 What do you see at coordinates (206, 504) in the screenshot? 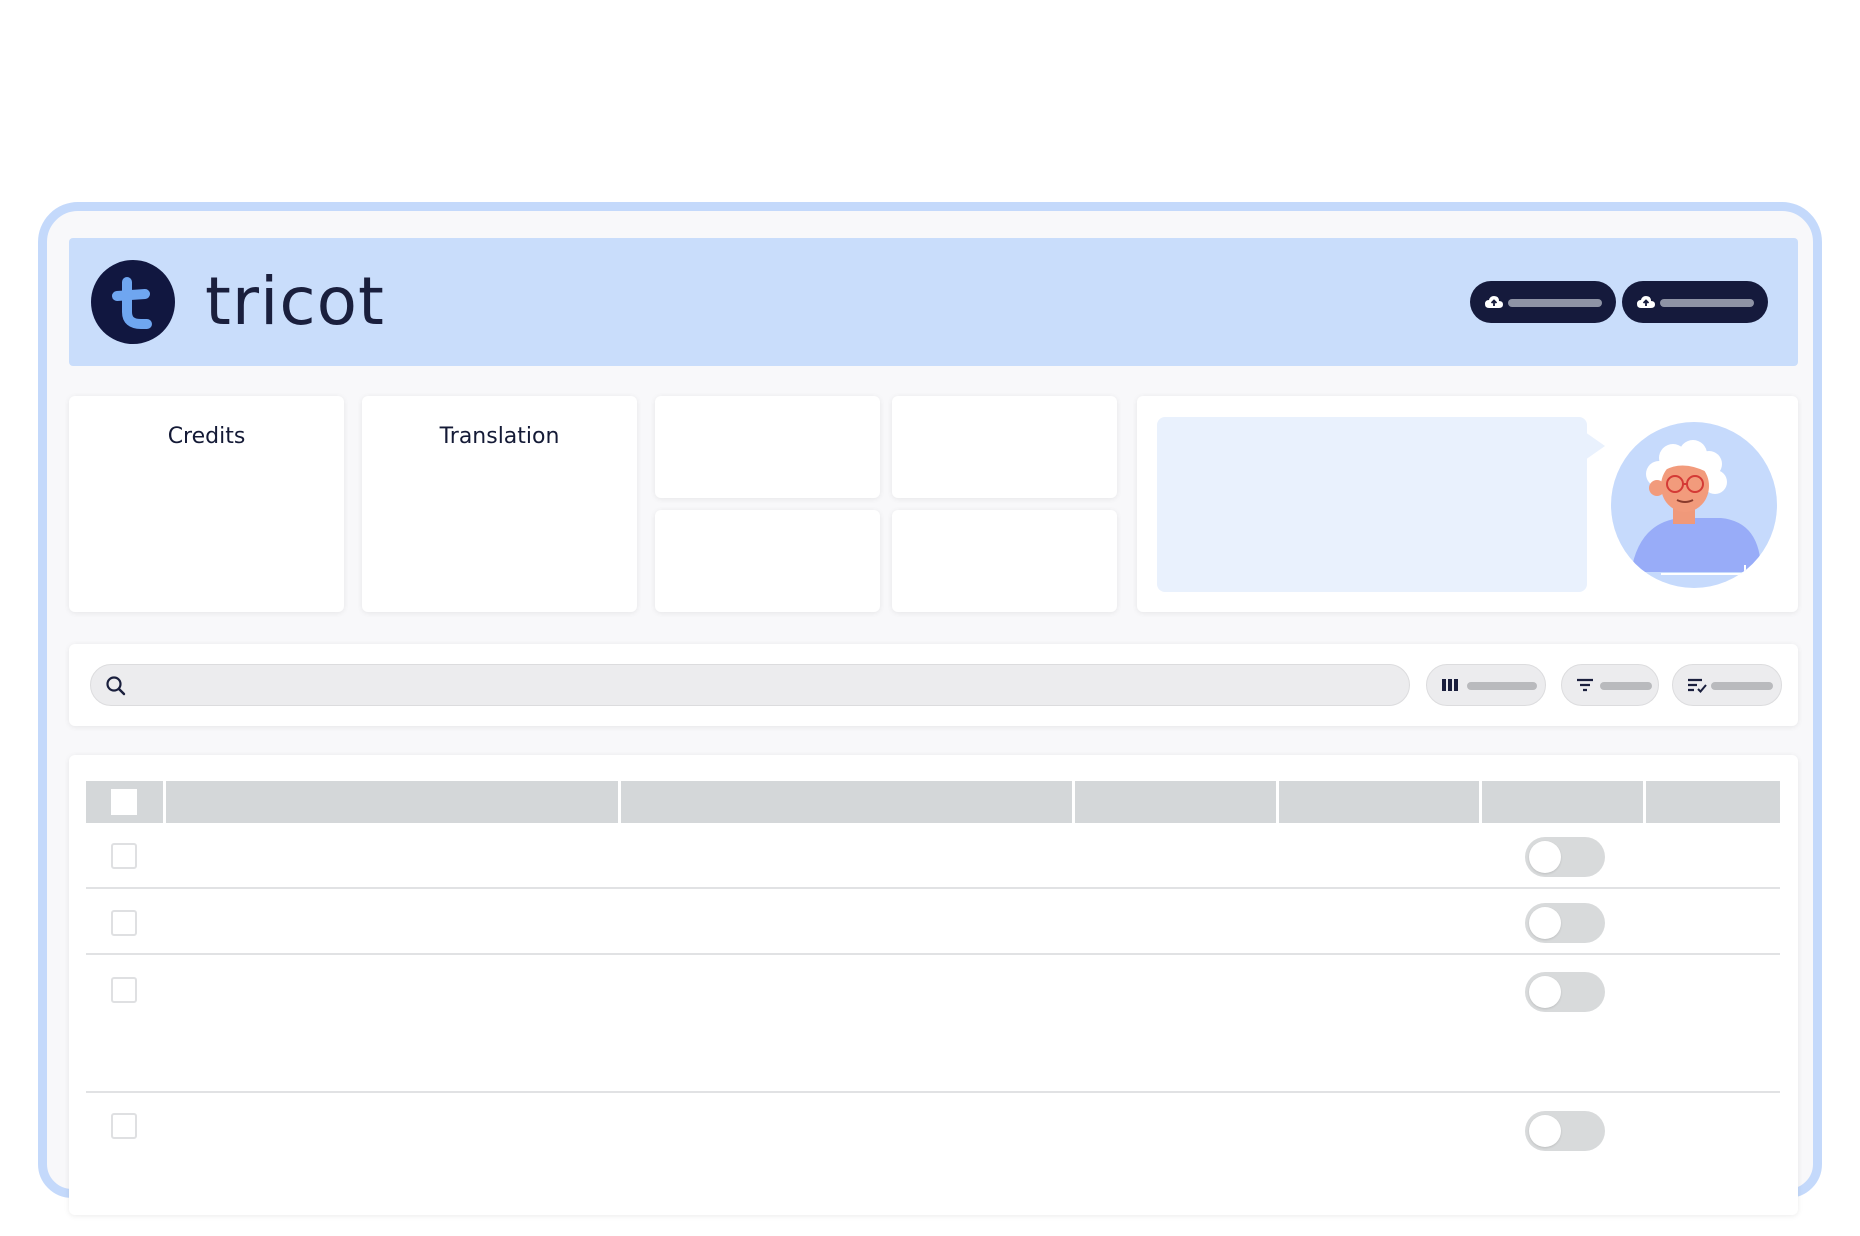
I see `credits-card: Credits` at bounding box center [206, 504].